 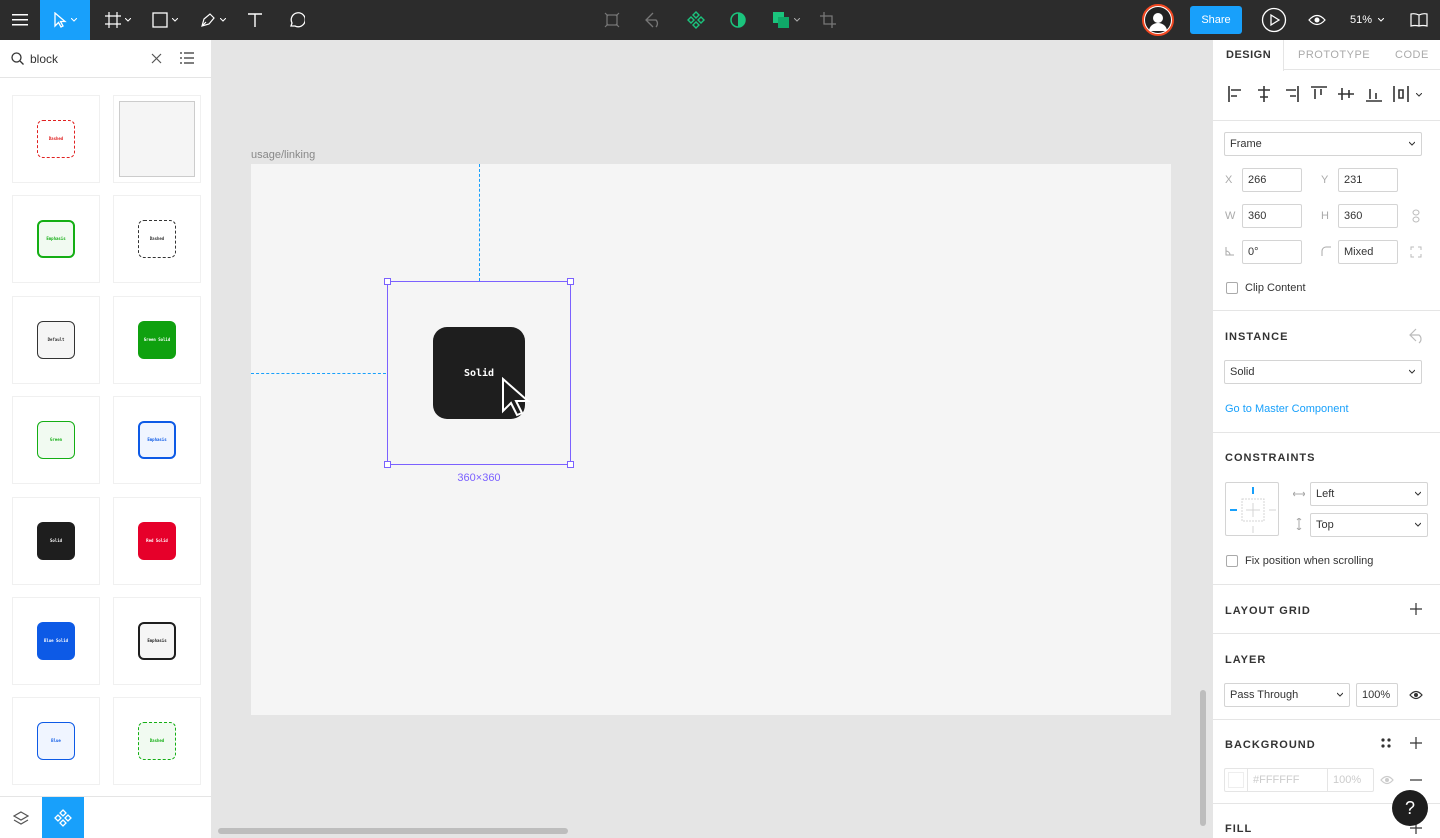 I want to click on asset-tile, so click(x=157, y=139).